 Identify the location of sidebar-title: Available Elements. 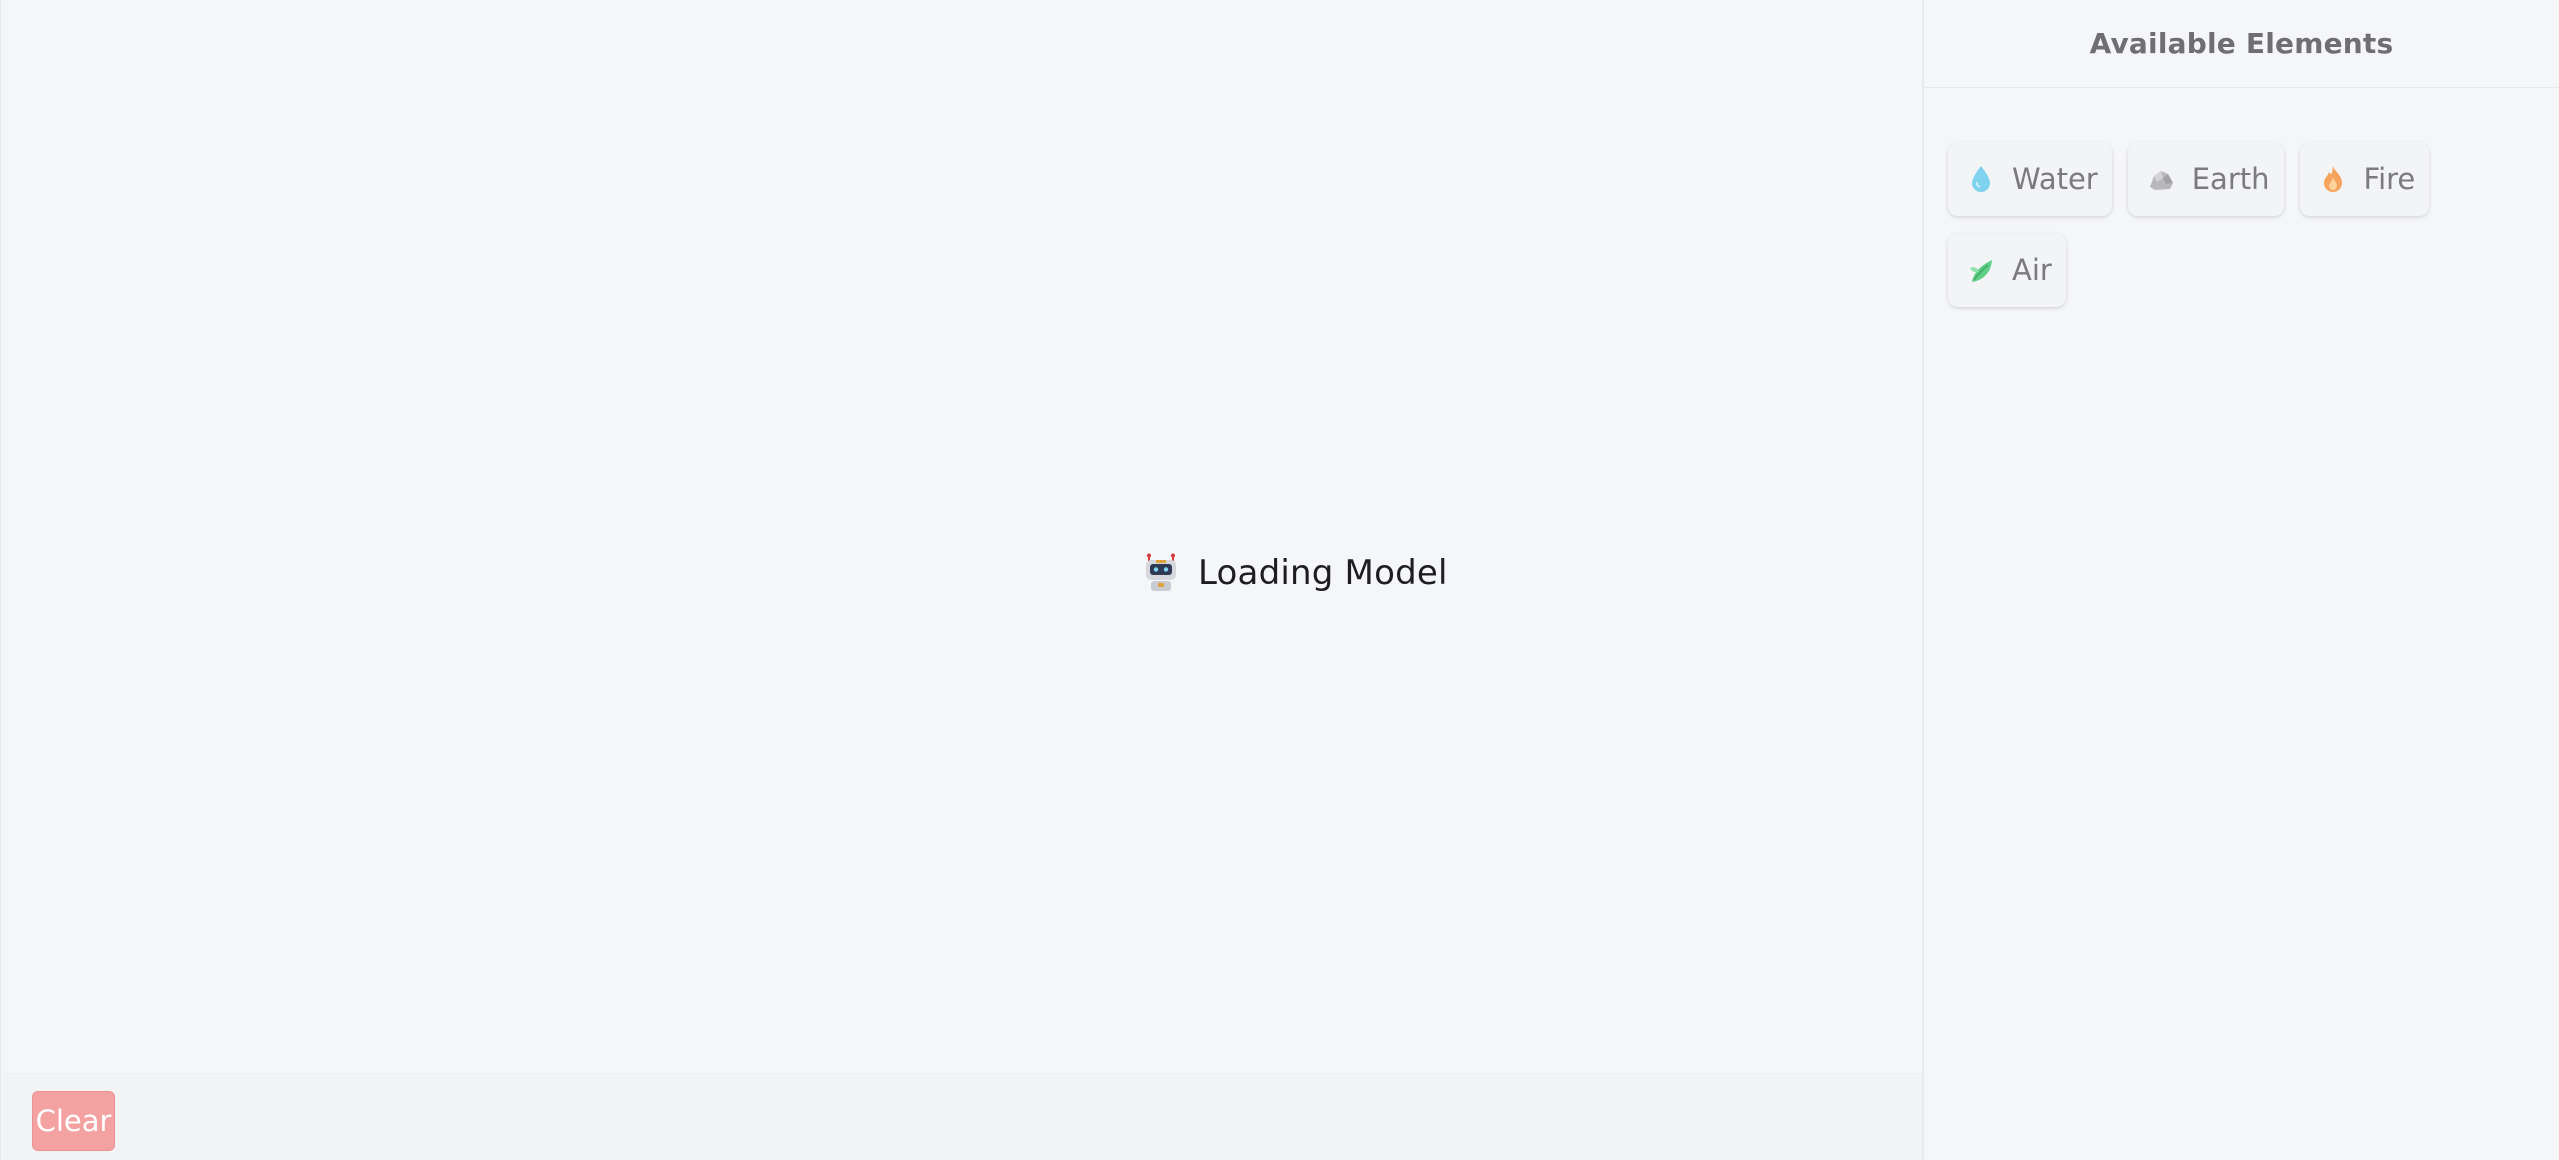
(2241, 43).